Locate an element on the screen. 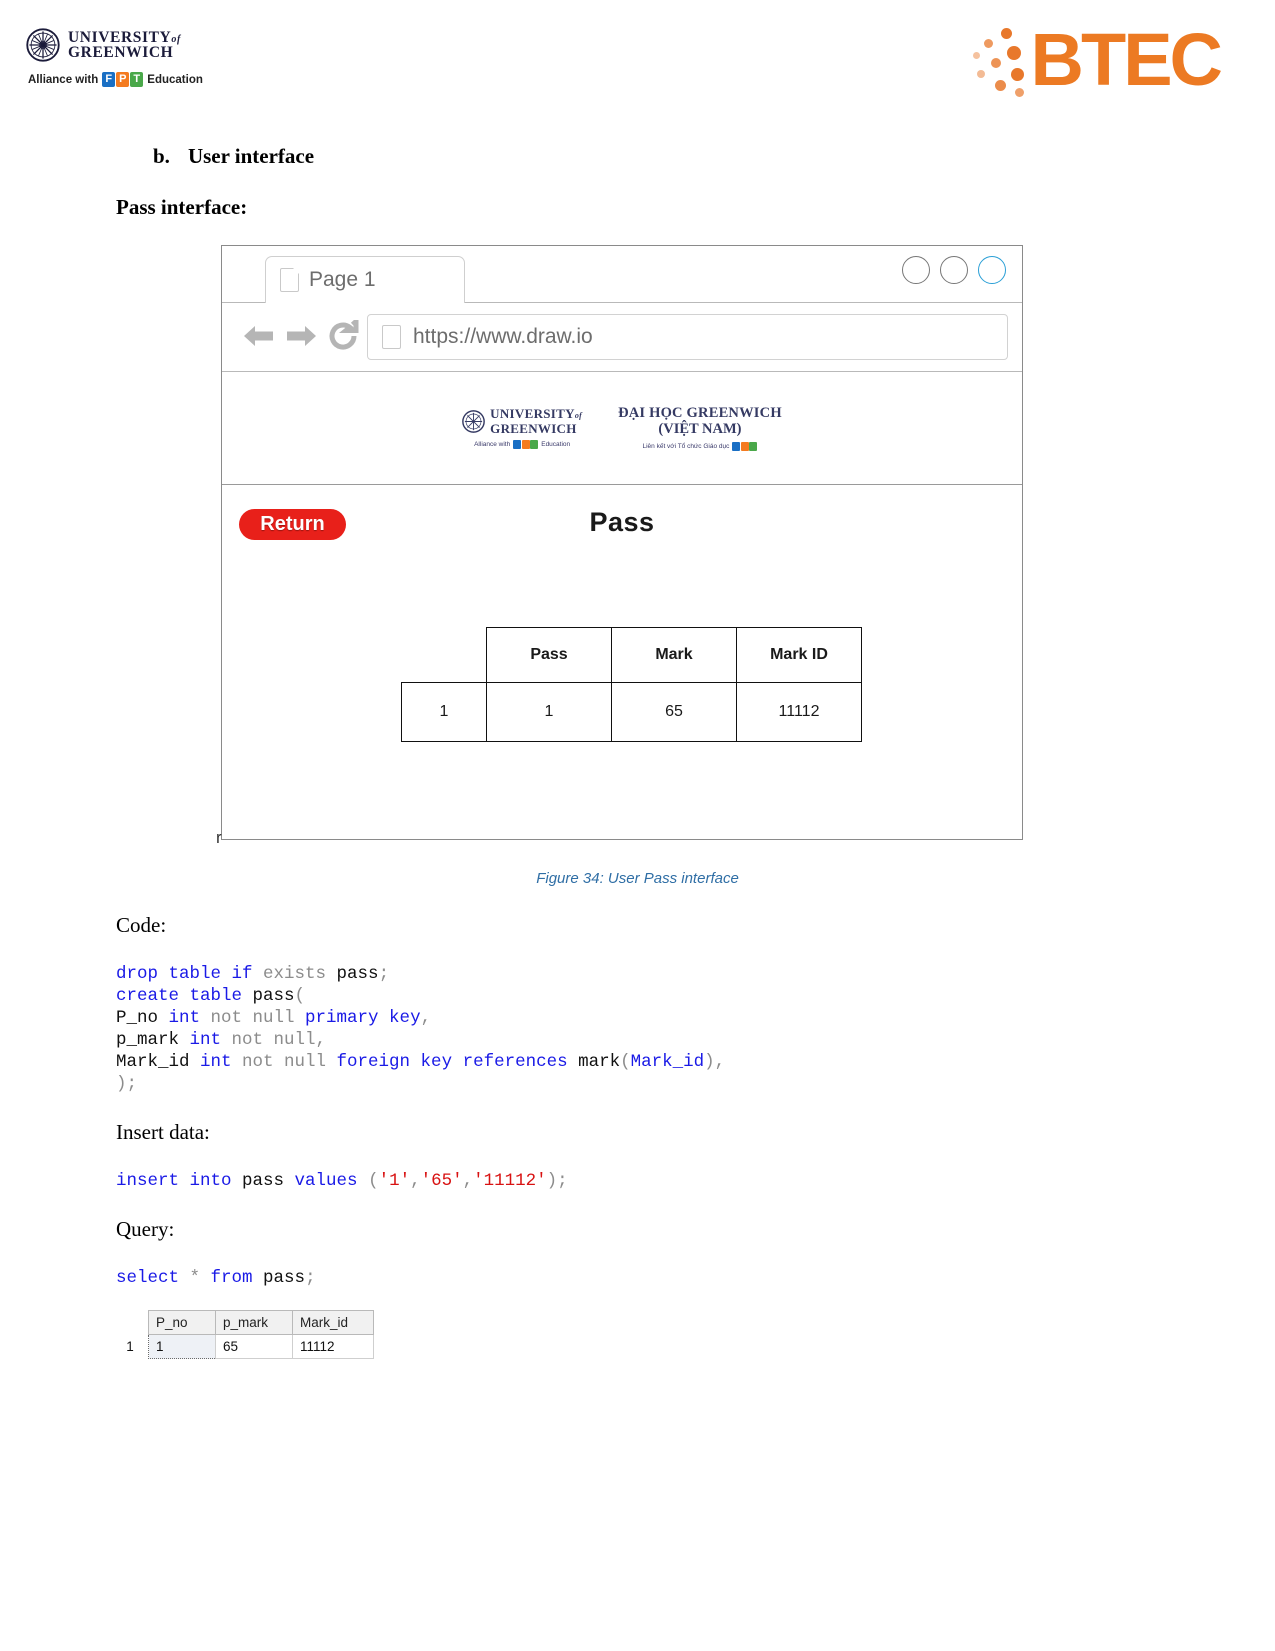 The height and width of the screenshot is (1651, 1275). logo-line1: UNIVERSITY is located at coordinates (120, 37).